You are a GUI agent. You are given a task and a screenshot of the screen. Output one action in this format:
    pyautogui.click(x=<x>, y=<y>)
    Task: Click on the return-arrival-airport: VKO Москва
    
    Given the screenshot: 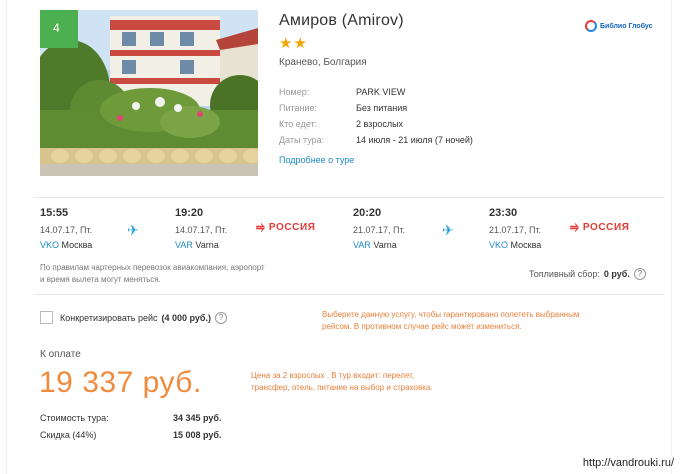 What is the action you would take?
    pyautogui.click(x=515, y=245)
    